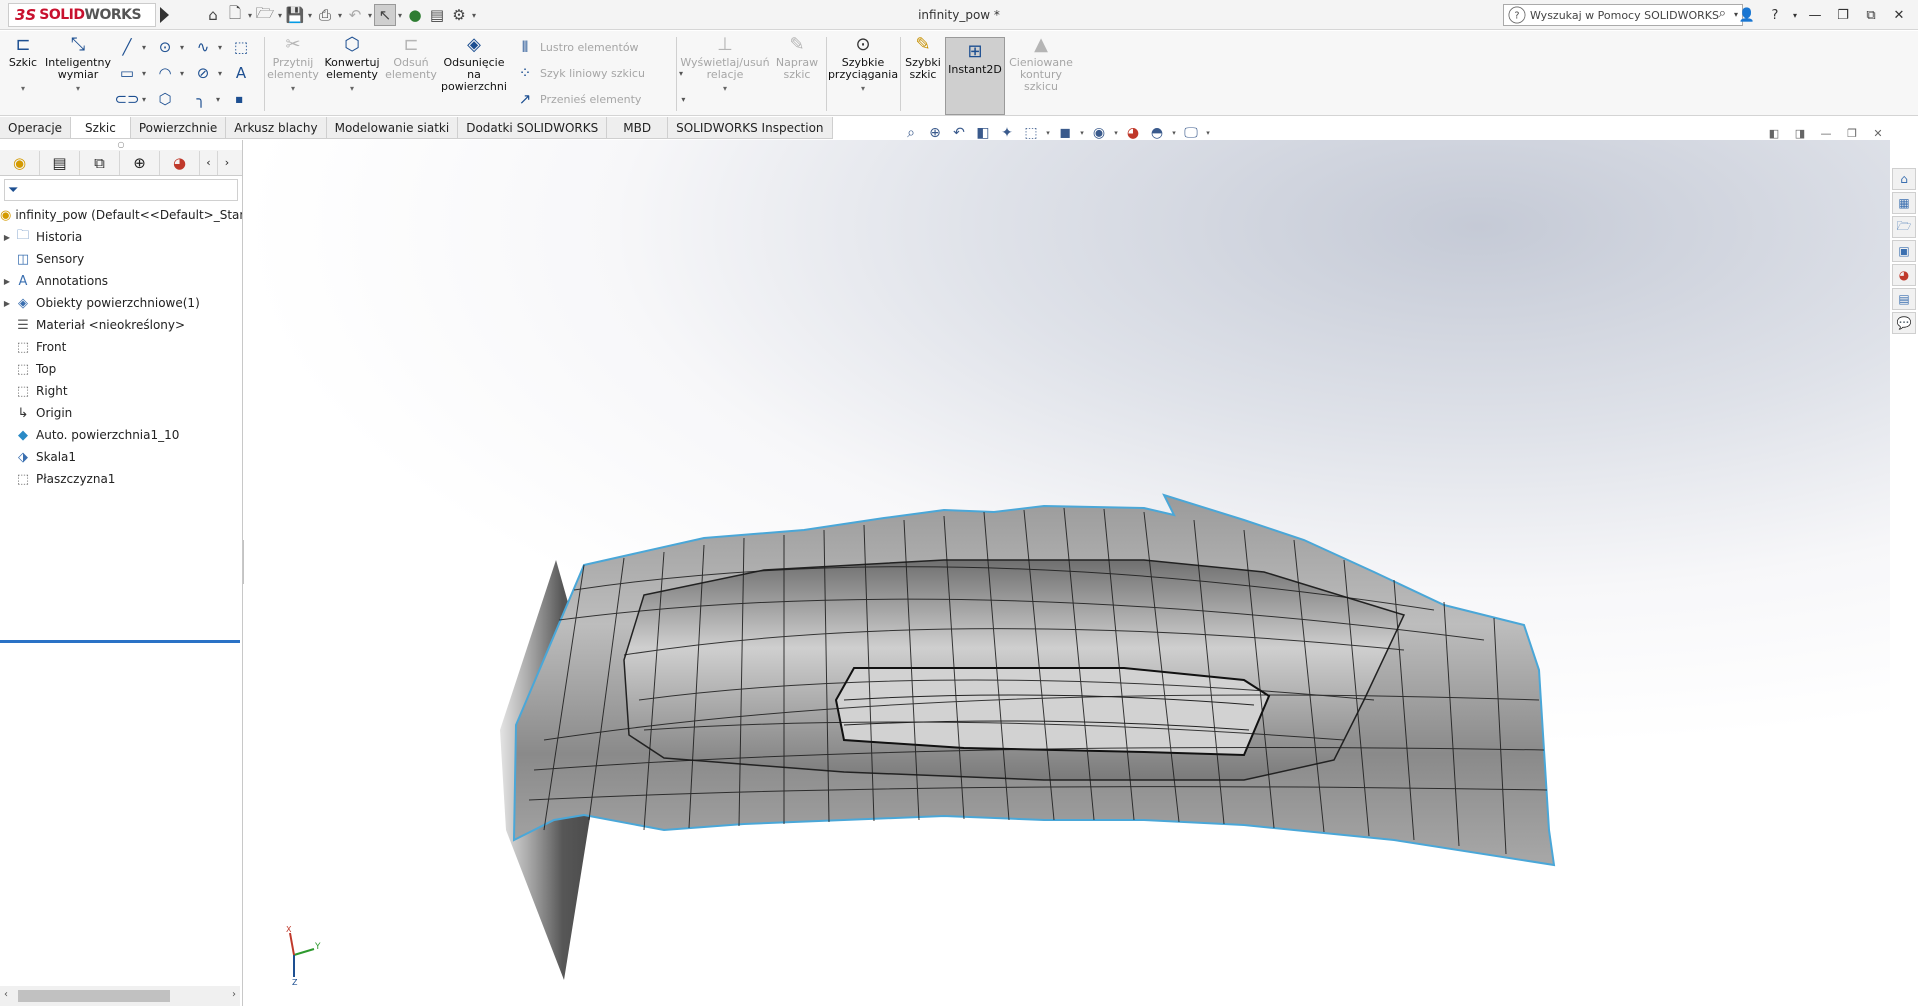 Image resolution: width=1918 pixels, height=1006 pixels. I want to click on view-orientation-dropdown-icon: ▾, so click(1048, 133).